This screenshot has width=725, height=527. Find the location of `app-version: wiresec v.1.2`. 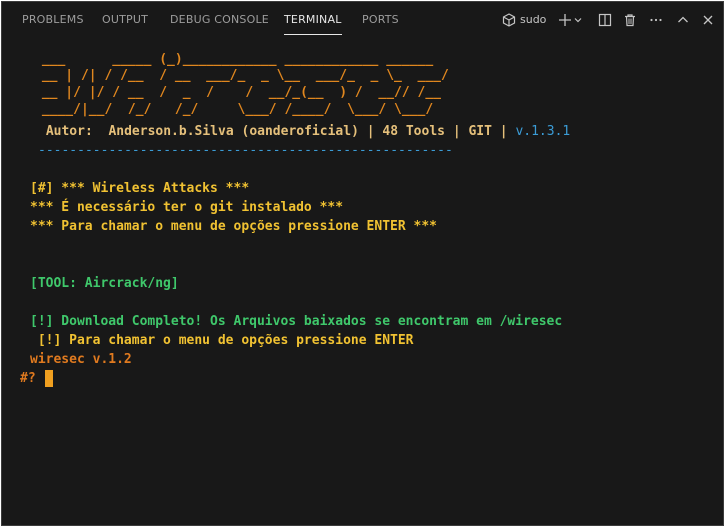

app-version: wiresec v.1.2 is located at coordinates (81, 359).